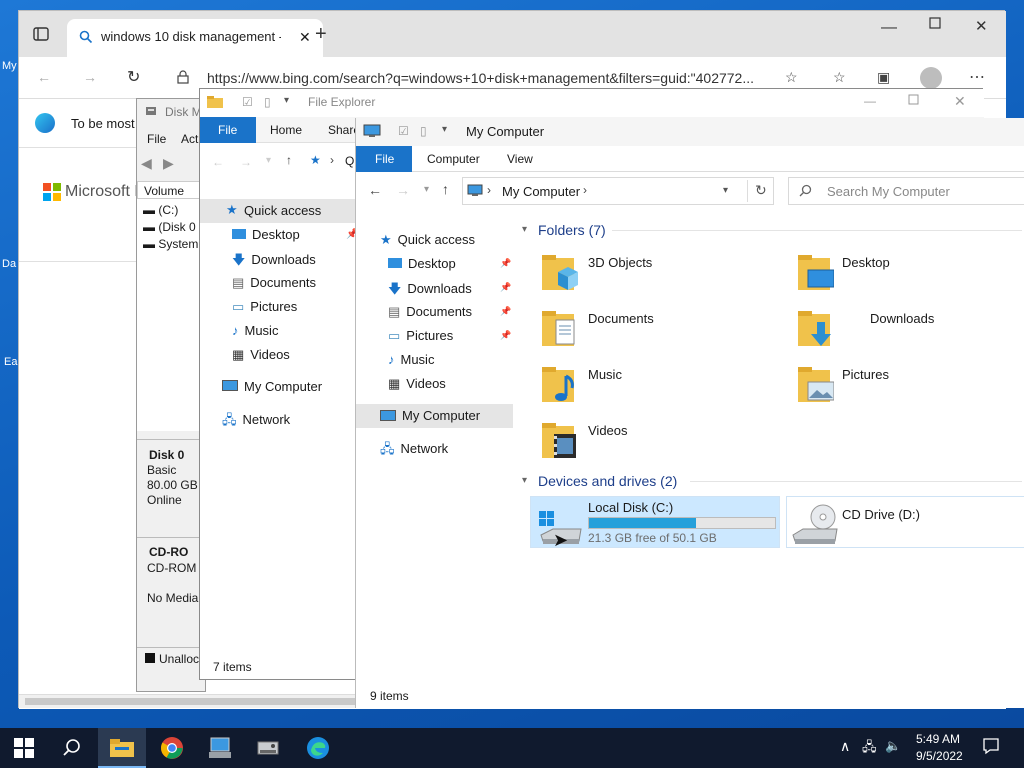  Describe the element at coordinates (9, 66) in the screenshot. I see `desktop-icon-label: My` at that location.